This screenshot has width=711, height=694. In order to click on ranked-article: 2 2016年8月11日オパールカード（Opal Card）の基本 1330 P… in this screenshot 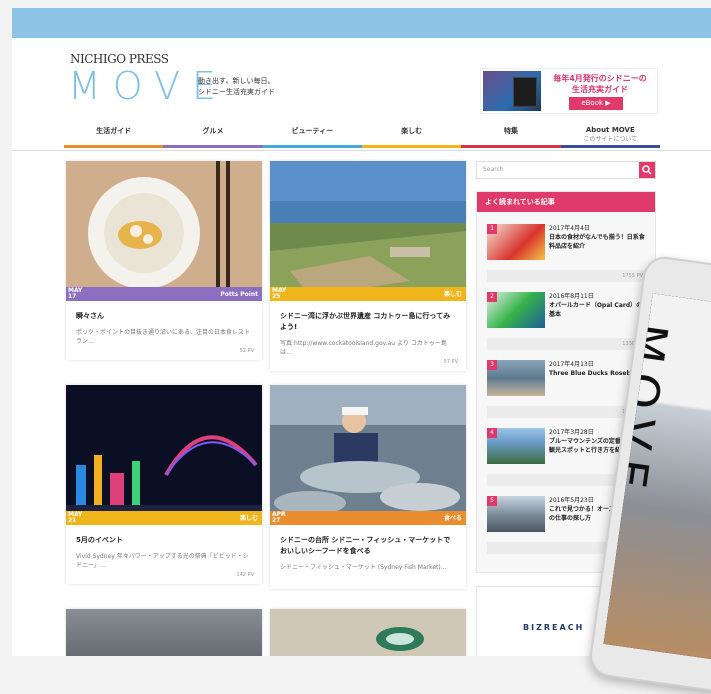, I will do `click(568, 323)`.